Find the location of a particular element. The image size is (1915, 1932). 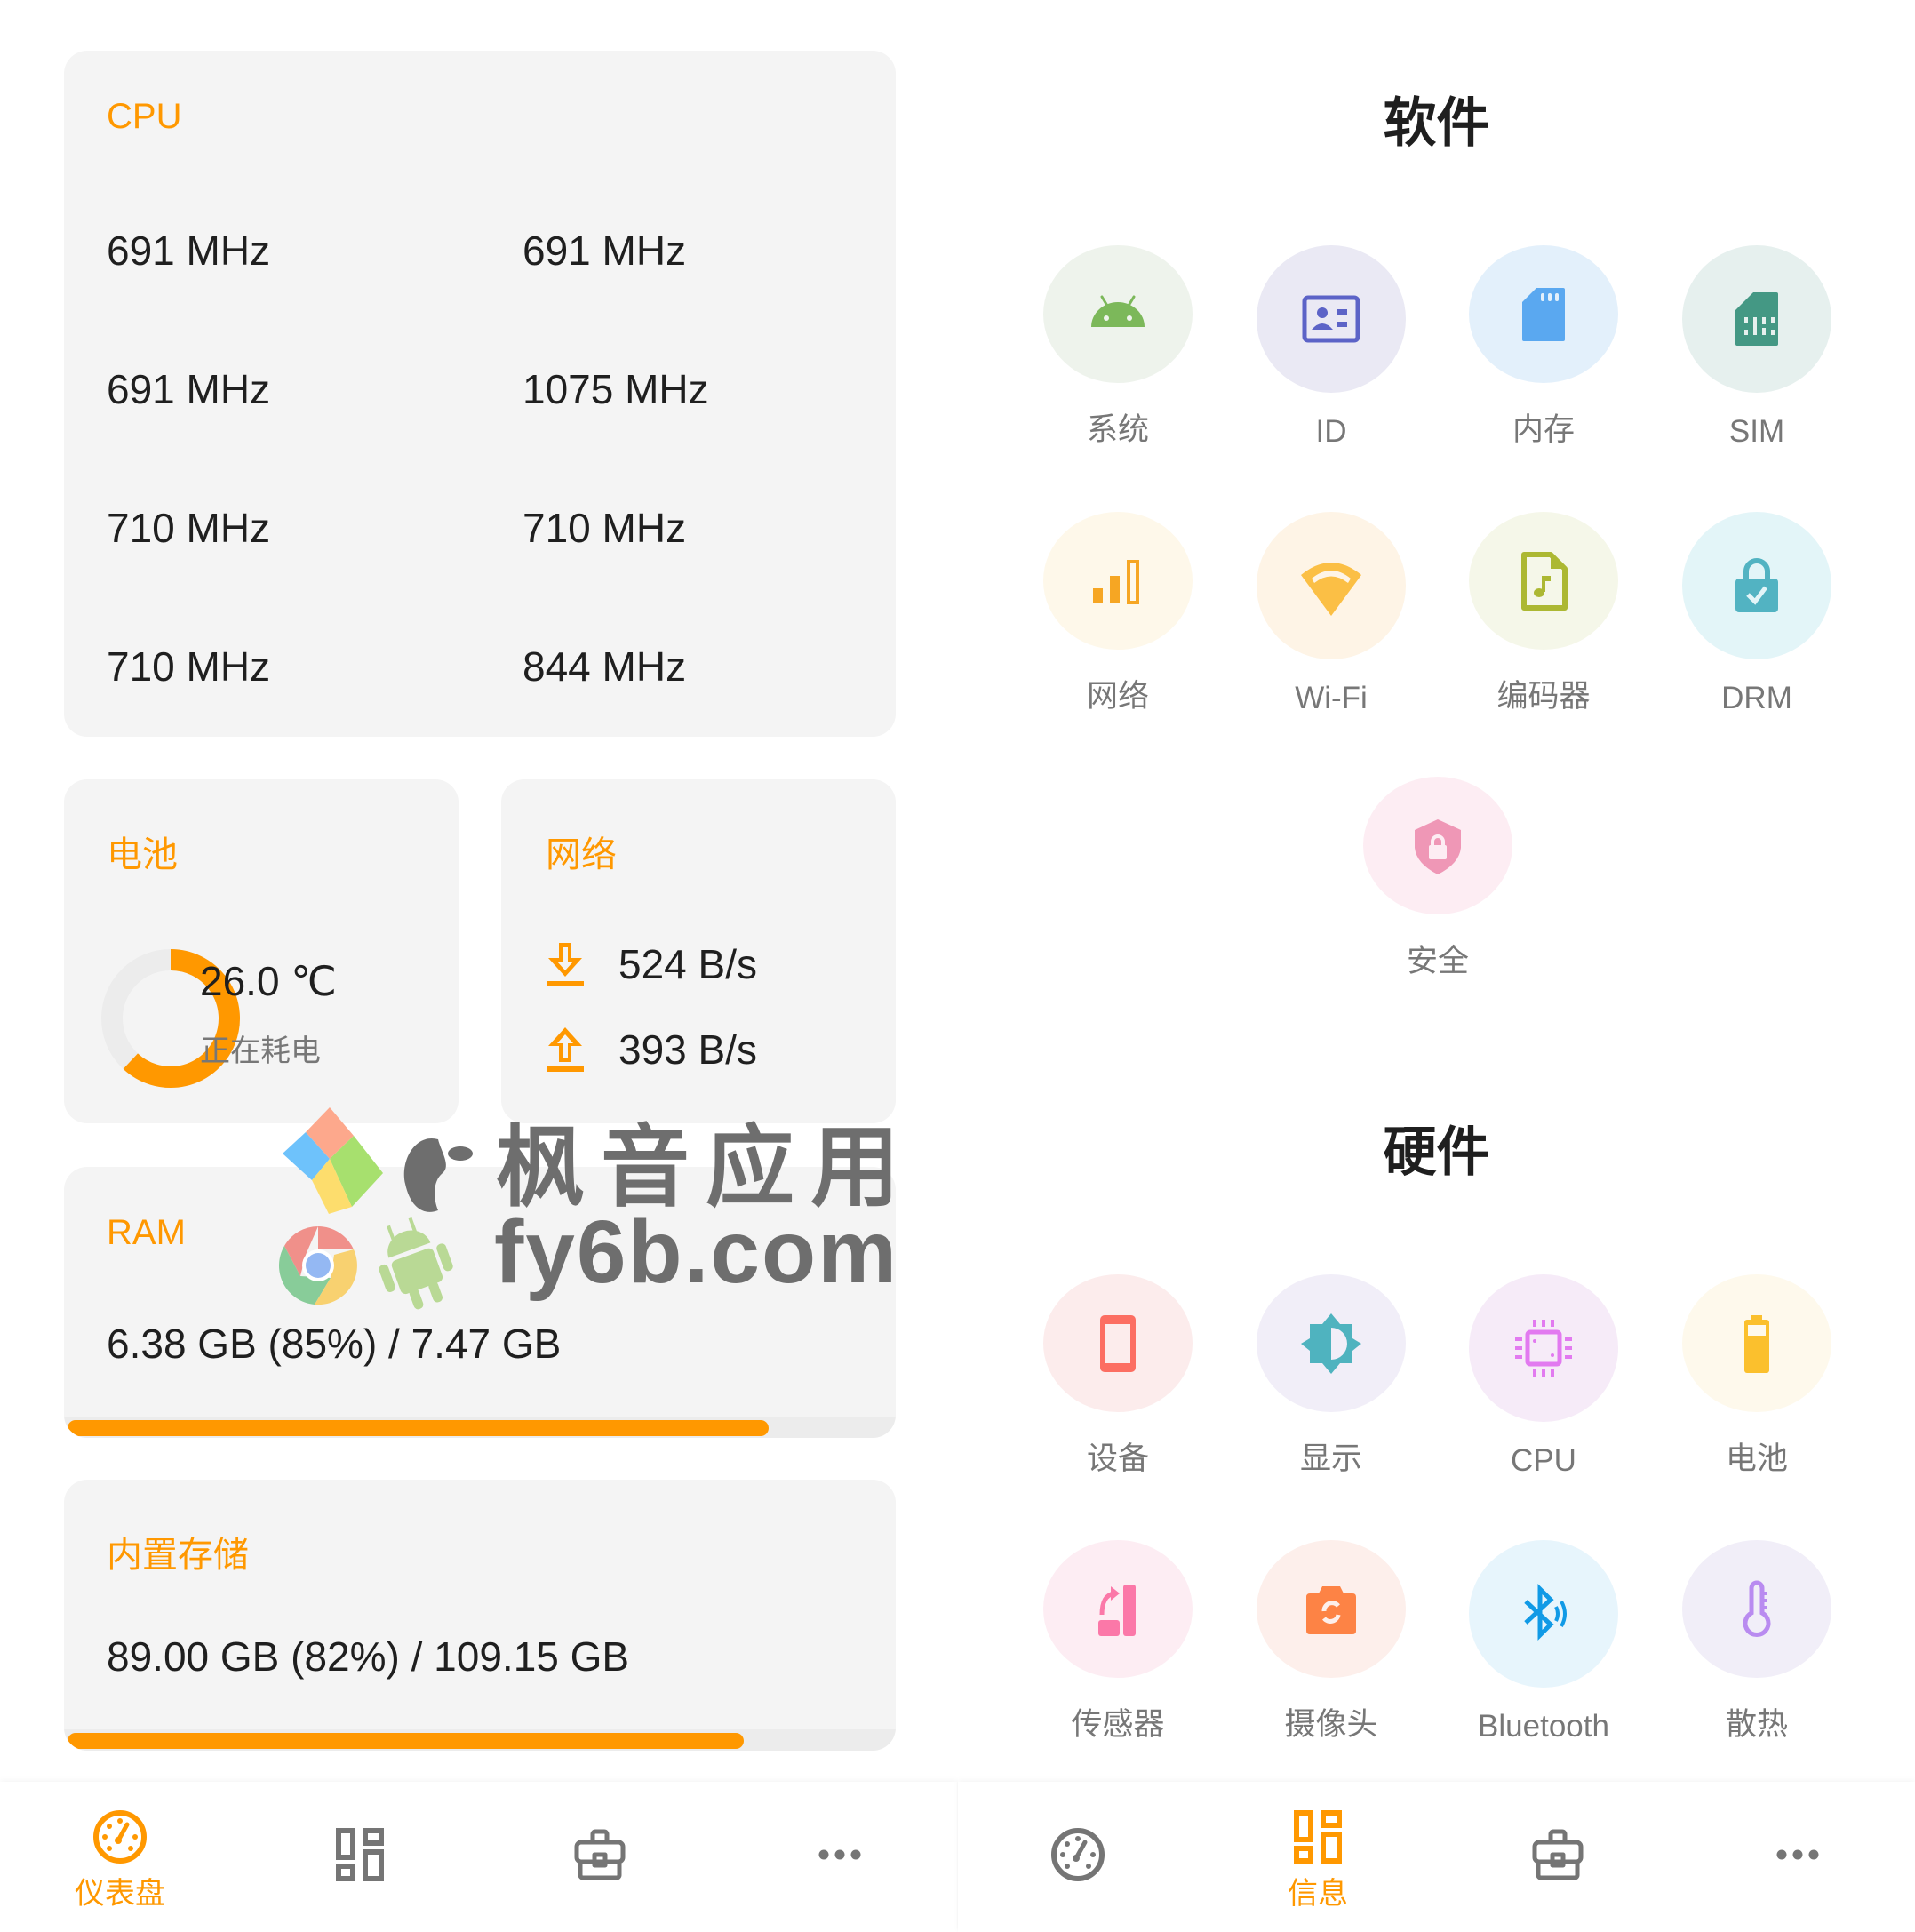

network-card-title: 网络 is located at coordinates (581, 854).